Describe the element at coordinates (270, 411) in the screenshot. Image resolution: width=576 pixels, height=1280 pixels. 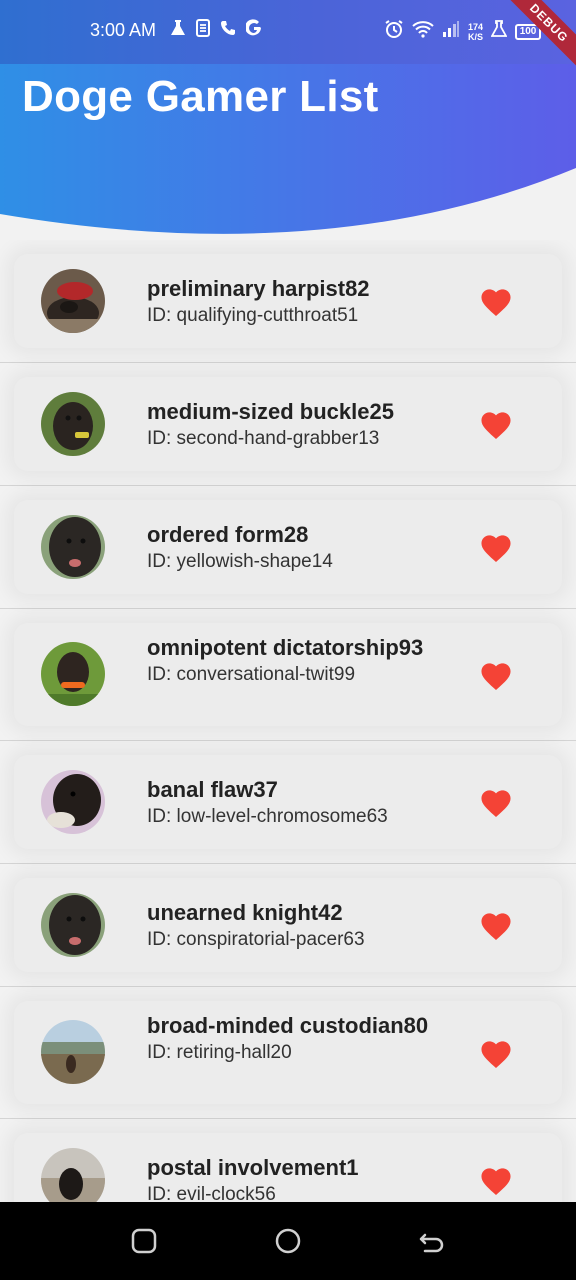
I see `gamer-name: medium-sized buckle25` at that location.